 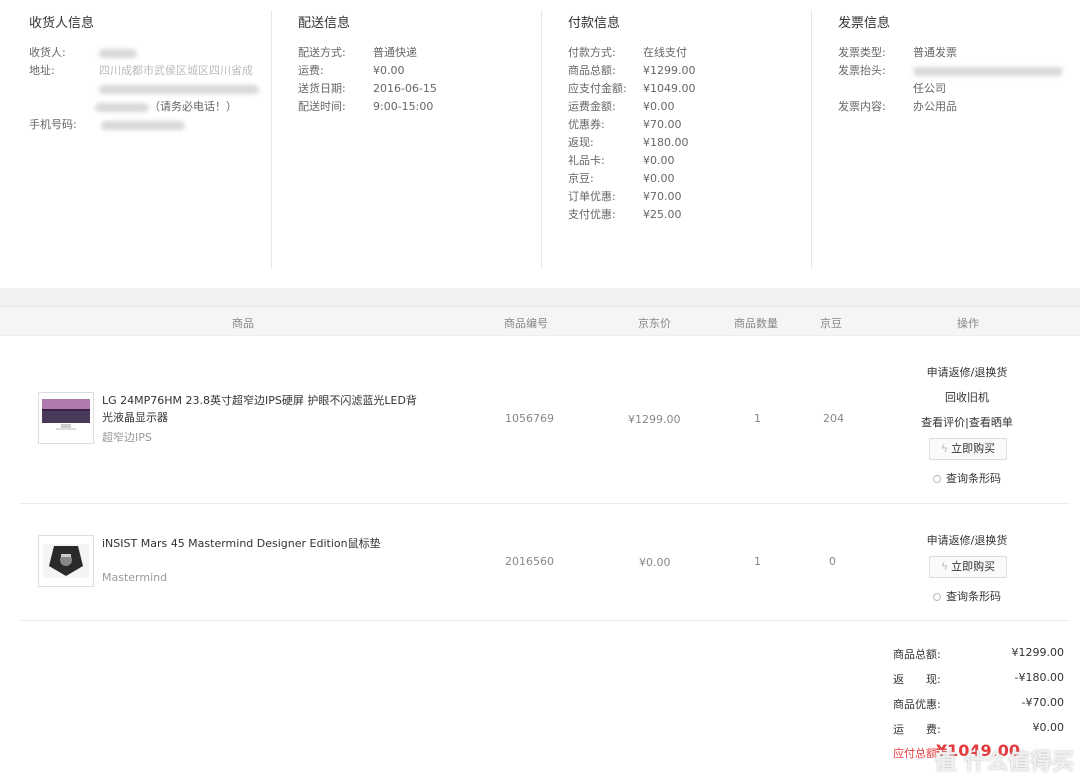 I want to click on redacted-address, so click(x=179, y=89).